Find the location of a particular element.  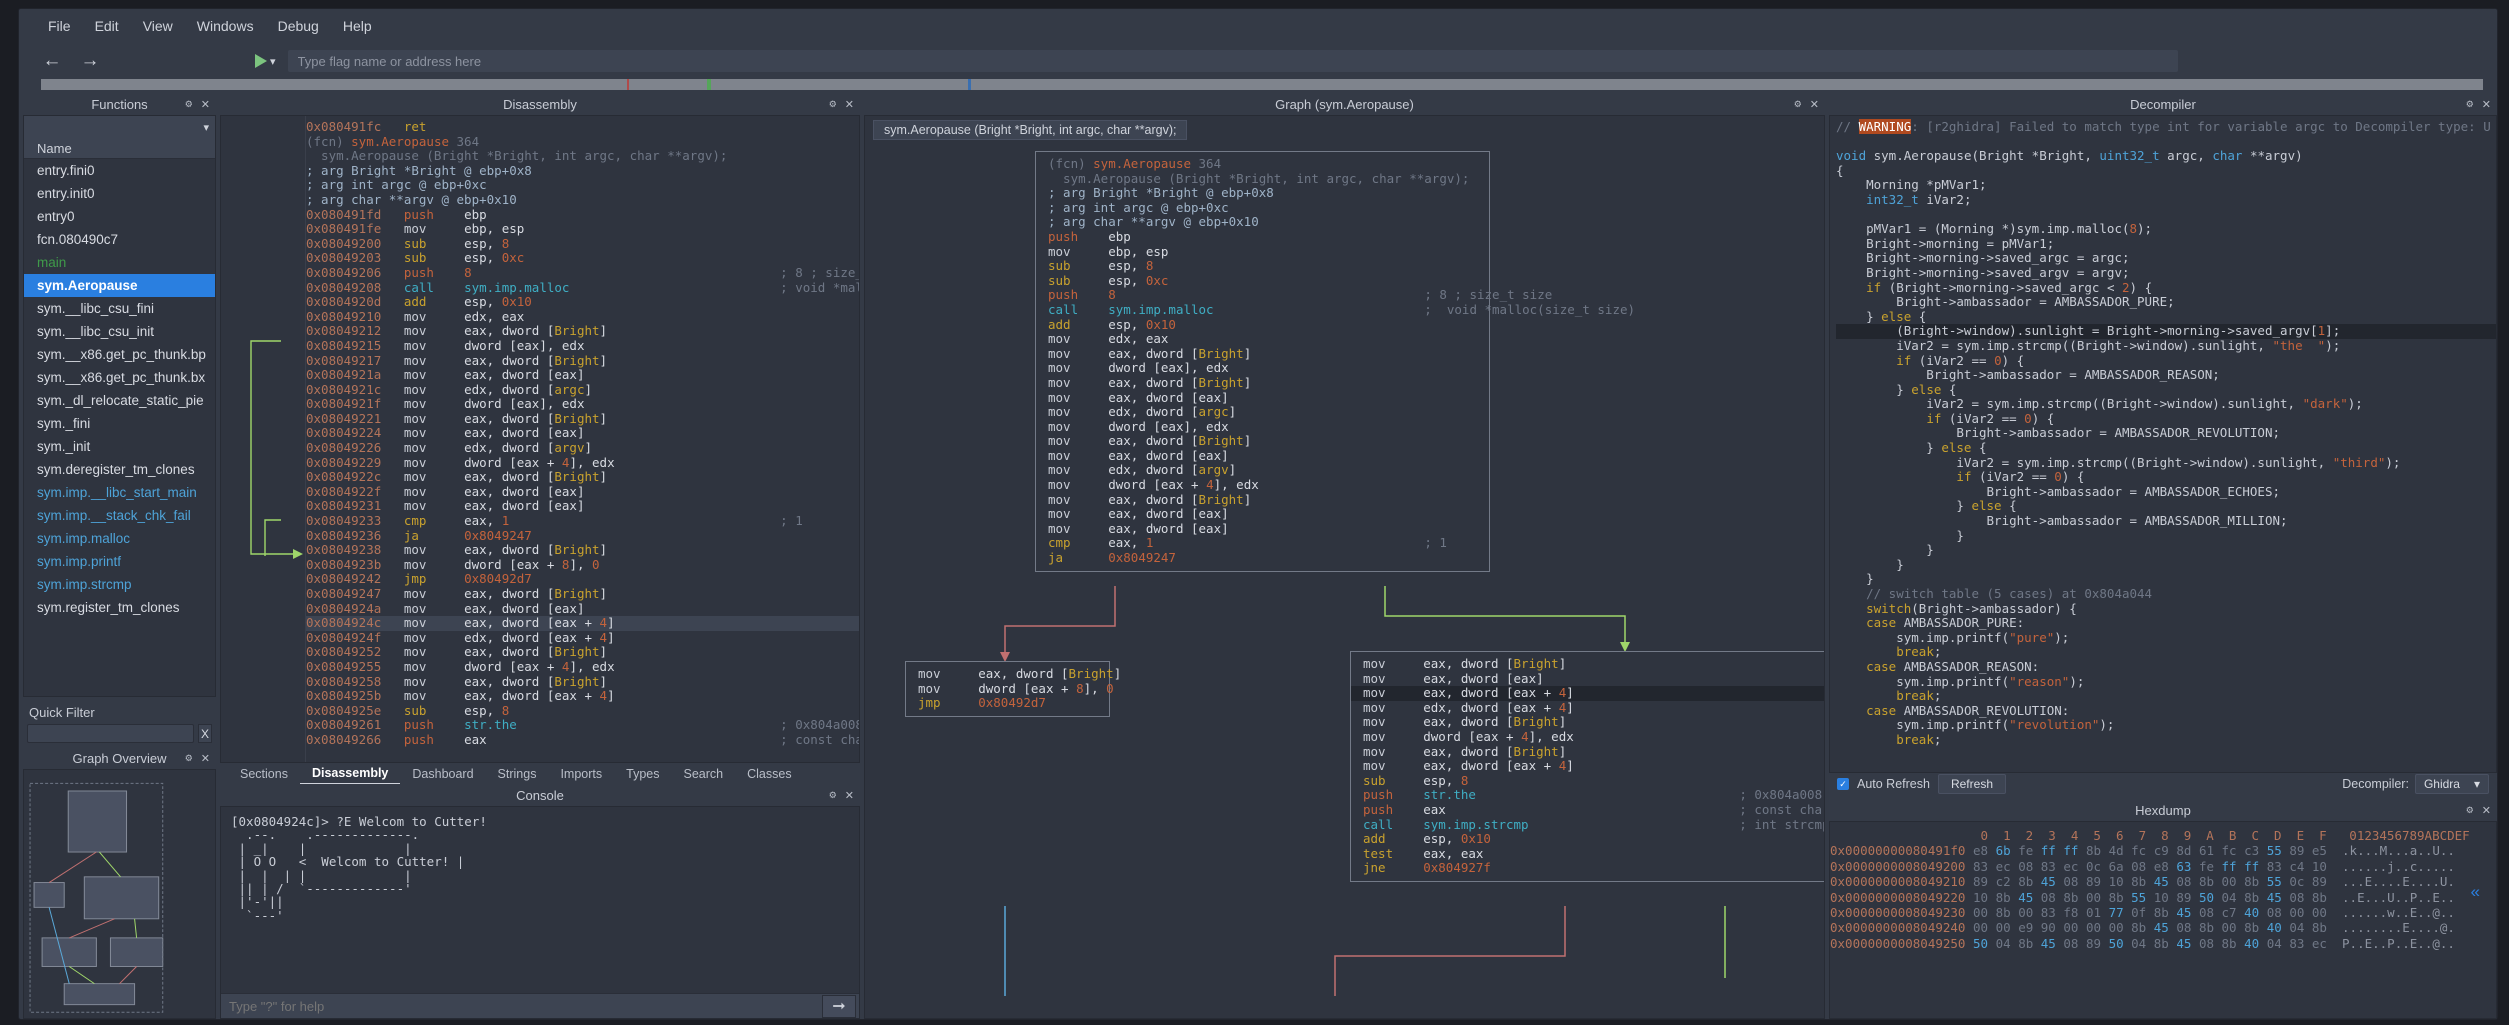

menu-item-edit: Edit is located at coordinates (107, 26).